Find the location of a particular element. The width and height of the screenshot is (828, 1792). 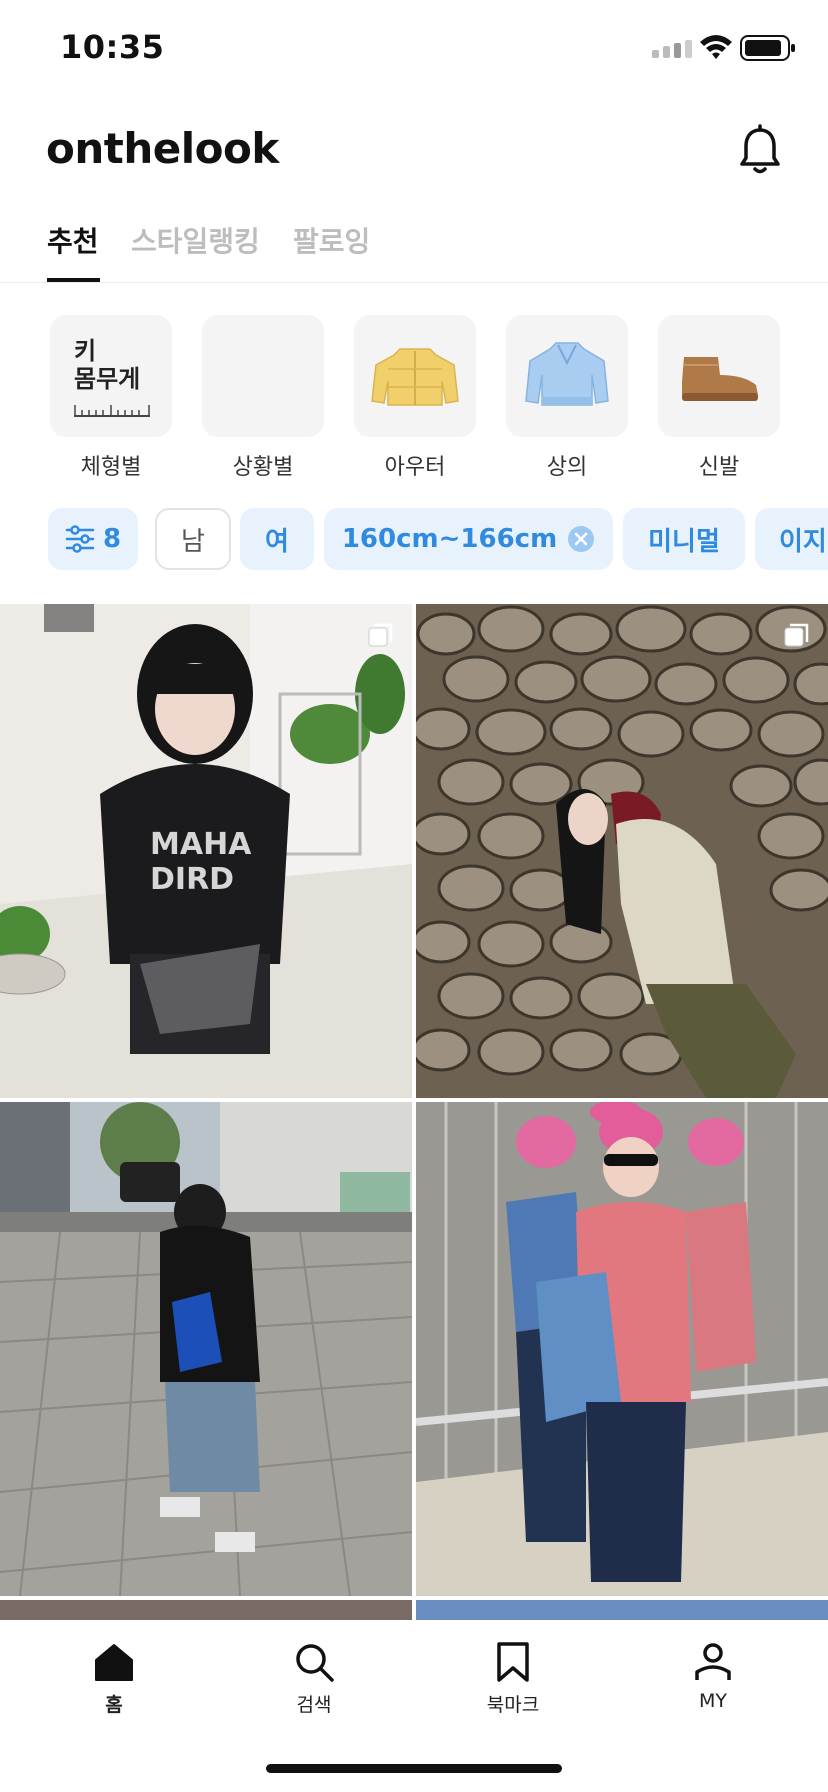

filter-settings-button: 8 is located at coordinates (93, 539).